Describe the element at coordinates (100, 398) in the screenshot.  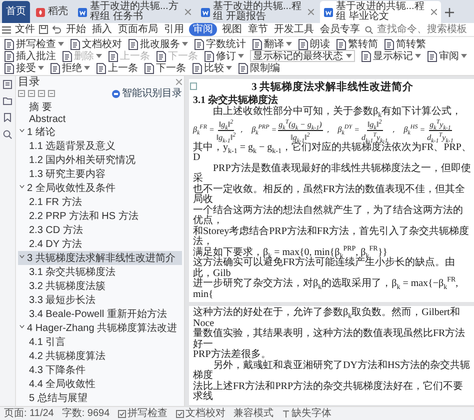
I see `toc-item: 5 总结与展望` at that location.